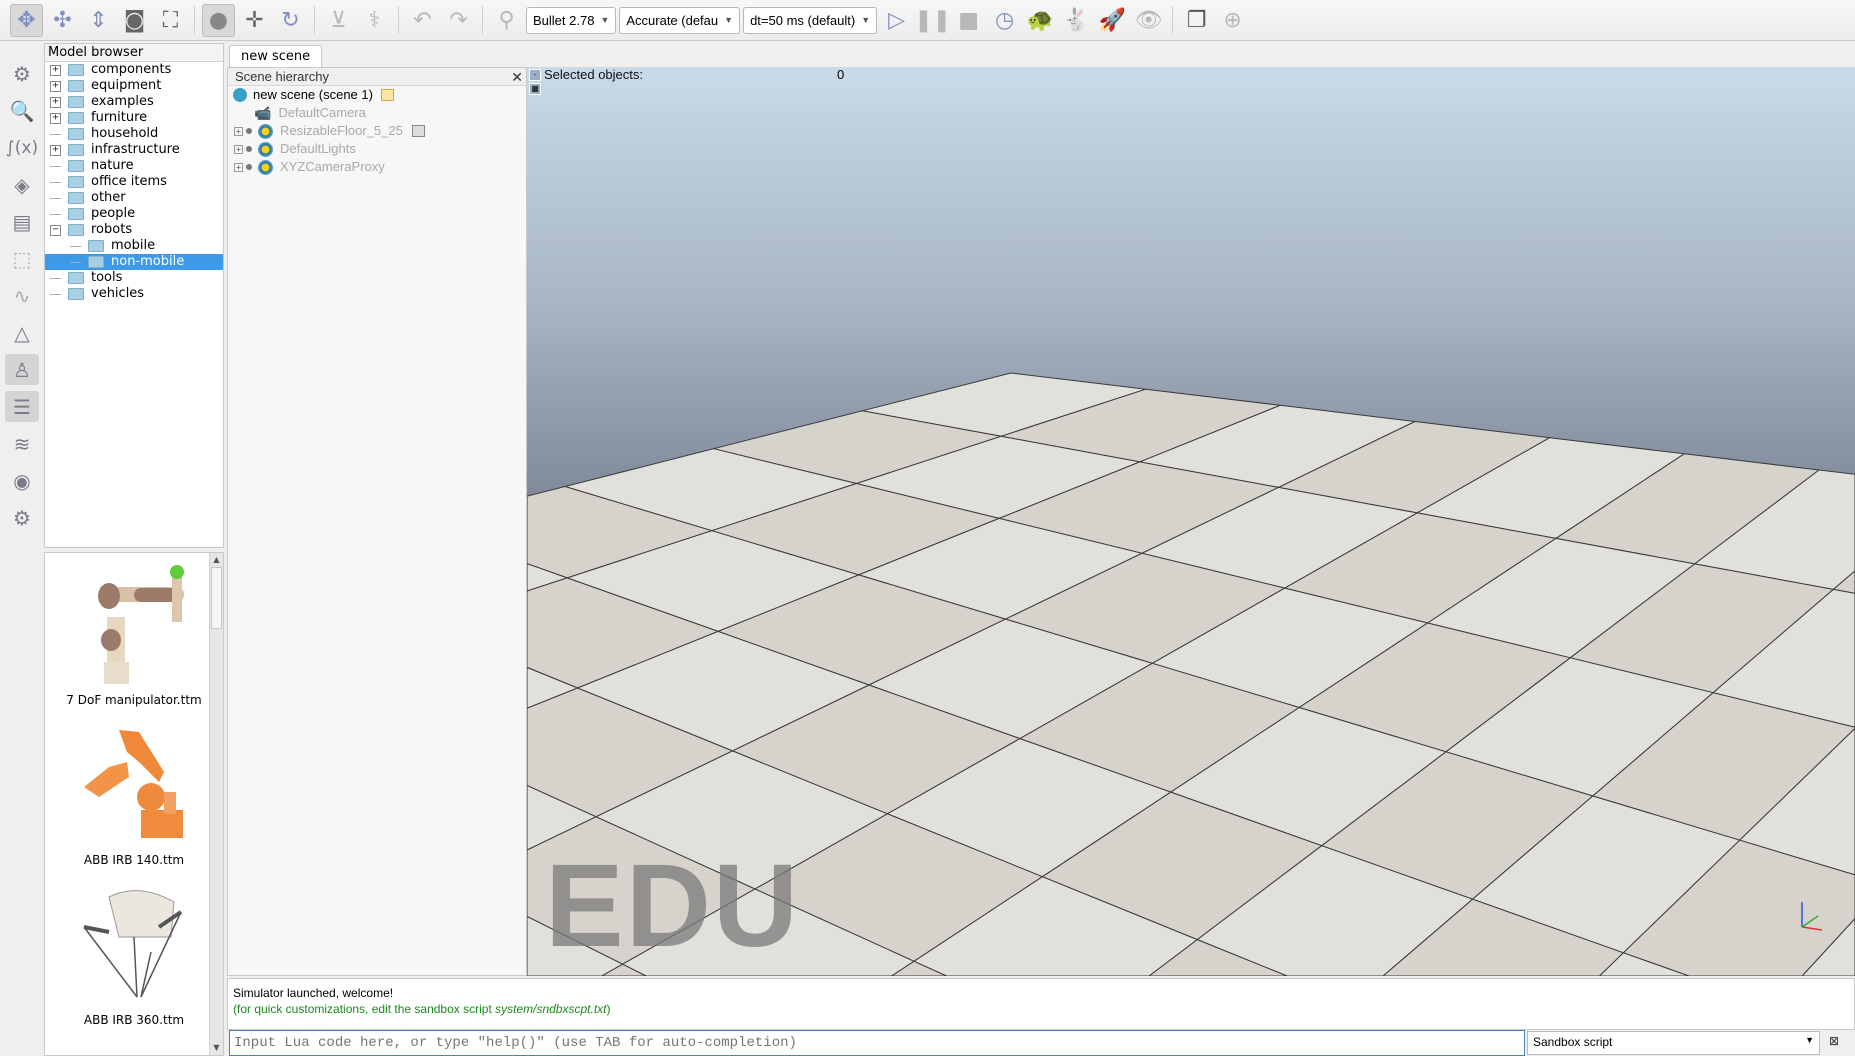 This screenshot has width=1855, height=1056. What do you see at coordinates (377, 113) in the screenshot?
I see `hierarchy-item: 📹 DefaultCamera` at bounding box center [377, 113].